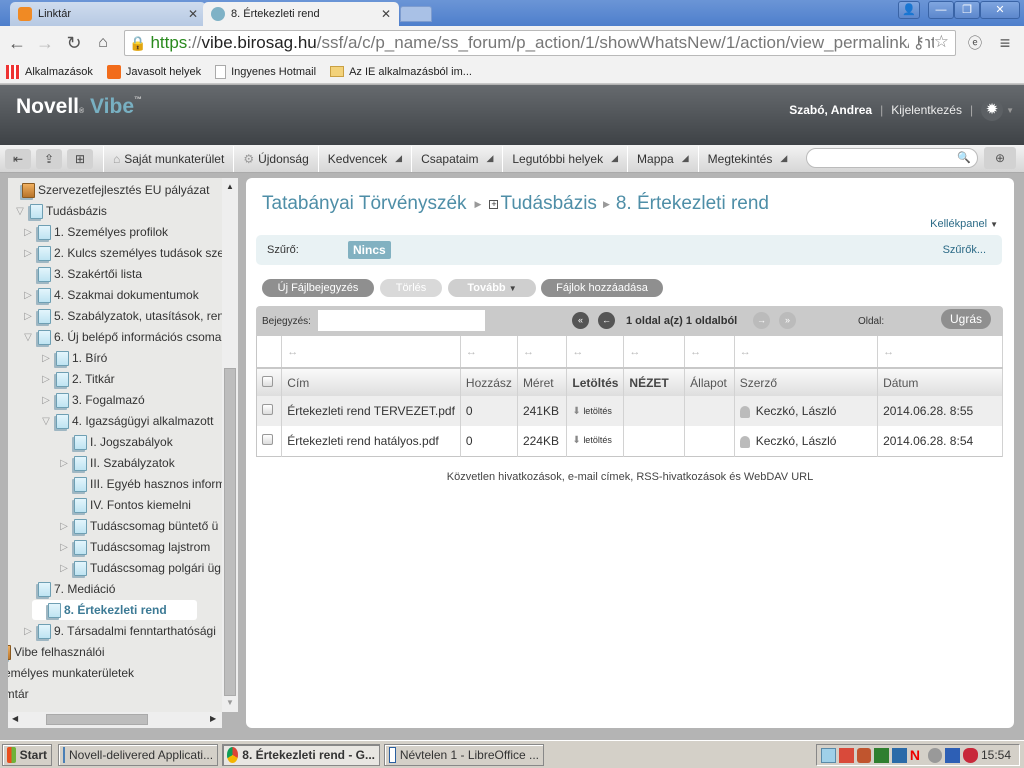  Describe the element at coordinates (806, 411) in the screenshot. I see `entry-author: Keczkó, László` at that location.